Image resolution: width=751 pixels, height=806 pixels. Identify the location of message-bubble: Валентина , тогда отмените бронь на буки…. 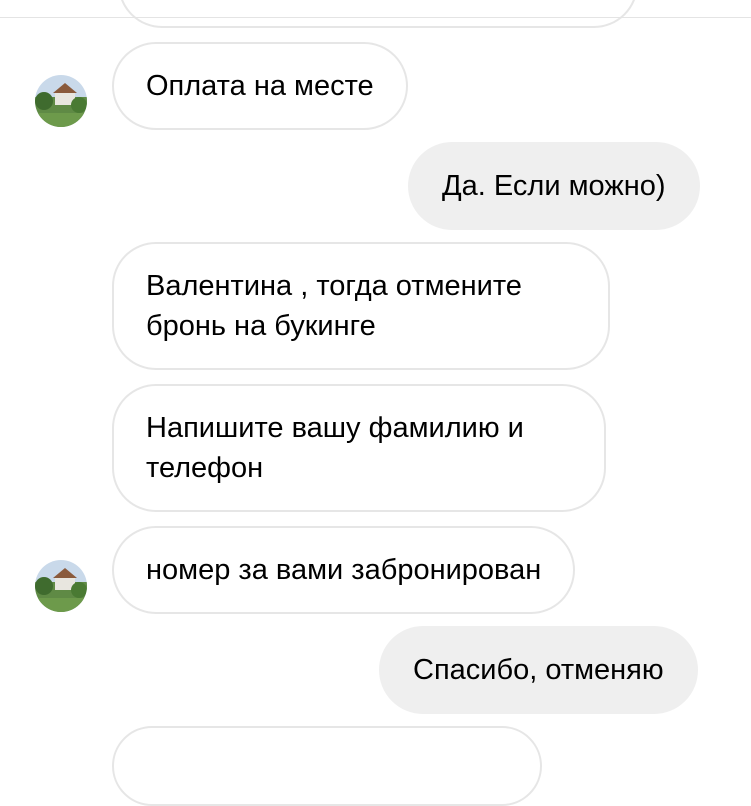
(361, 306).